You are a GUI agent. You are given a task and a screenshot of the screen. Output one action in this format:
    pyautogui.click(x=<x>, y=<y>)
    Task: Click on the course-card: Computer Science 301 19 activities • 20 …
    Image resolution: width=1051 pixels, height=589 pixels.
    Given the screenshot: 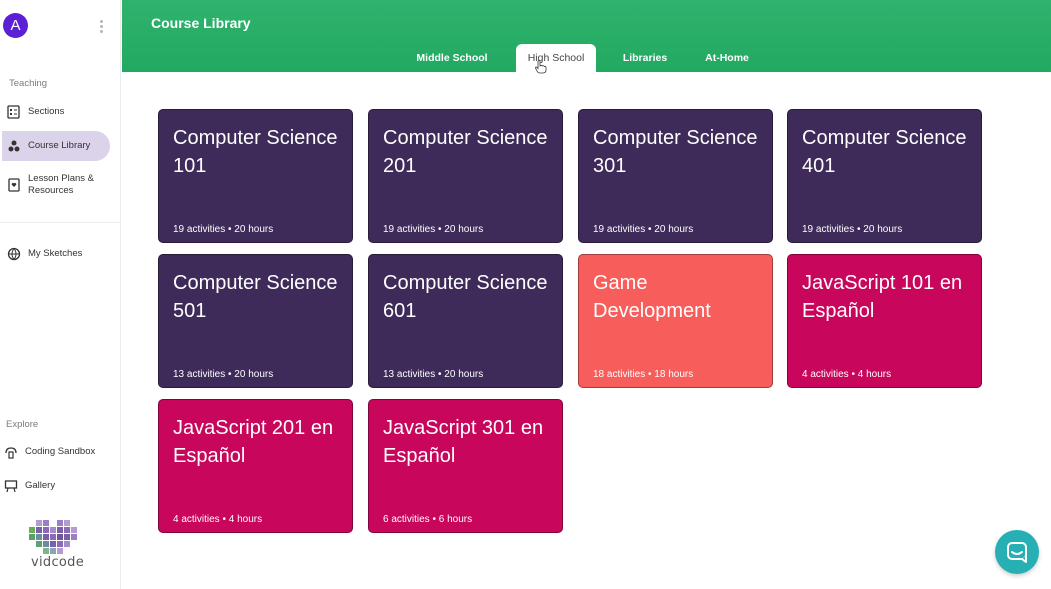 What is the action you would take?
    pyautogui.click(x=675, y=176)
    